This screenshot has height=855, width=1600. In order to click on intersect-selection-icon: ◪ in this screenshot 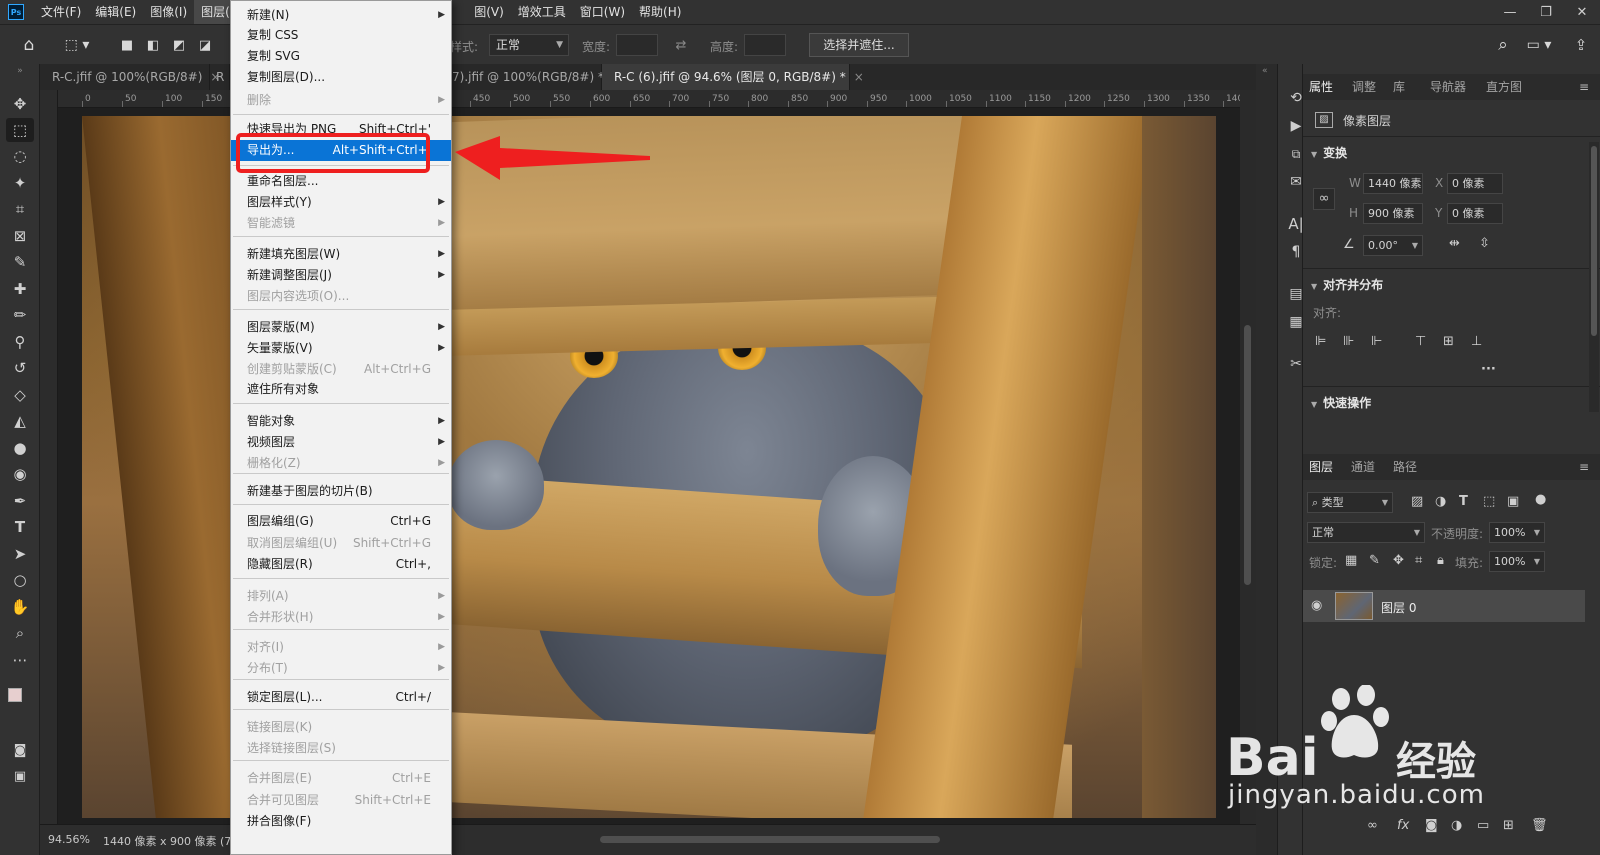, I will do `click(205, 45)`.